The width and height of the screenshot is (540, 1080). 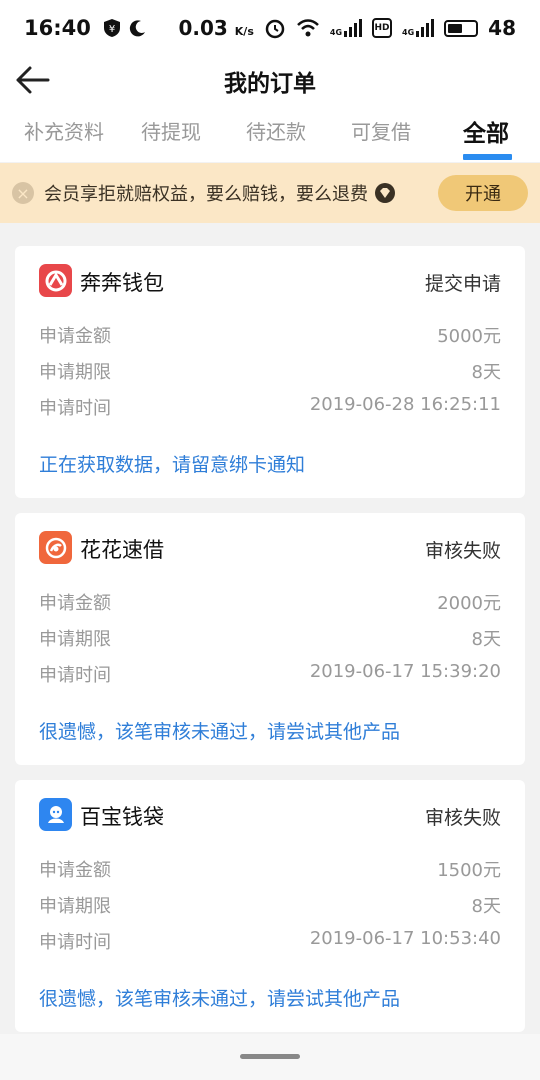 I want to click on battery-icon, so click(x=461, y=28).